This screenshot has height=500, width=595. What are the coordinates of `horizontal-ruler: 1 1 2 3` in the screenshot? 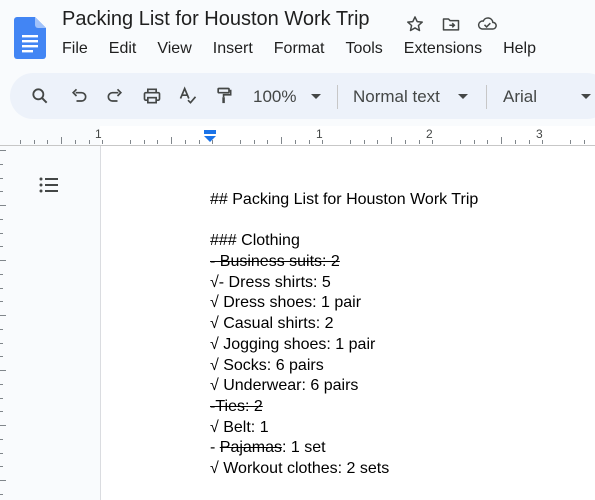 It's located at (297, 136).